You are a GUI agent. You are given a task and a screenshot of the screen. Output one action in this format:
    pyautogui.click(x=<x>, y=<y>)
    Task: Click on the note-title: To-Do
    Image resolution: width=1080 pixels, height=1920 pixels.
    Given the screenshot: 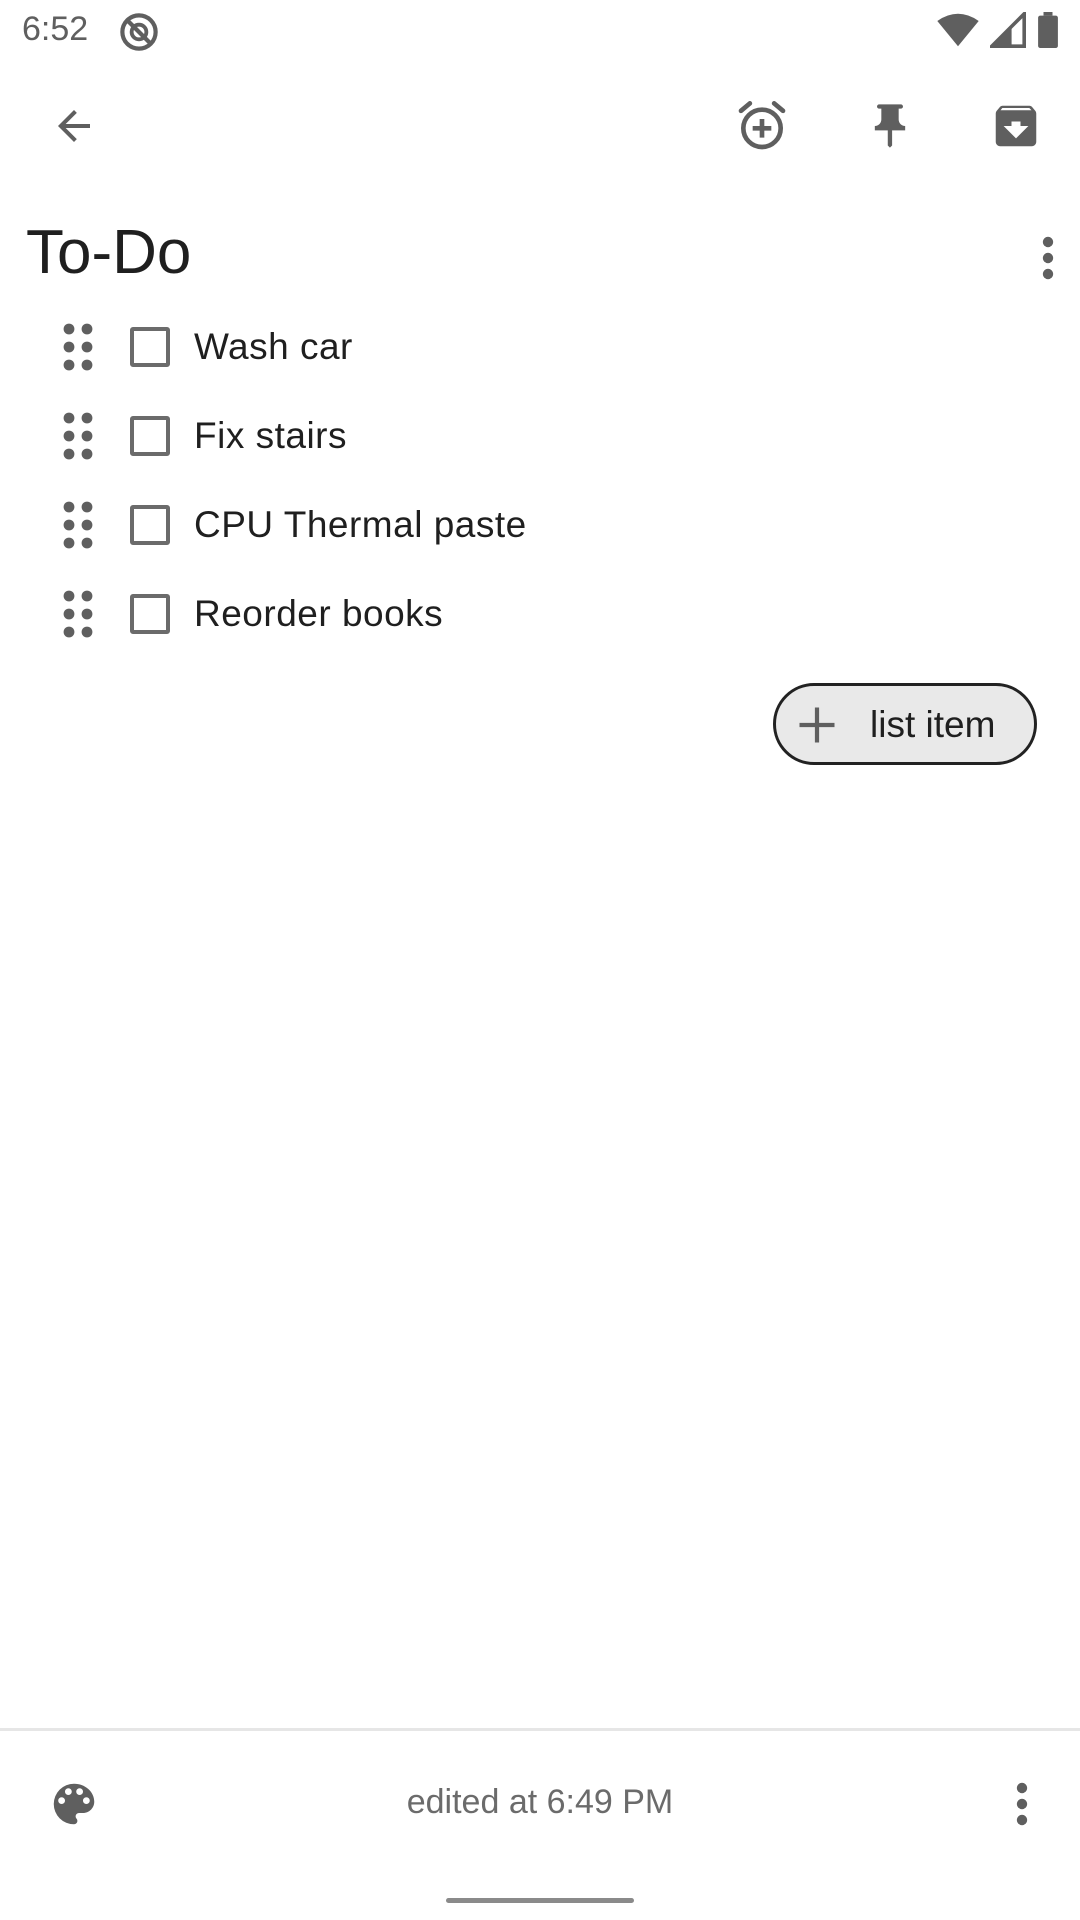 What is the action you would take?
    pyautogui.click(x=108, y=253)
    